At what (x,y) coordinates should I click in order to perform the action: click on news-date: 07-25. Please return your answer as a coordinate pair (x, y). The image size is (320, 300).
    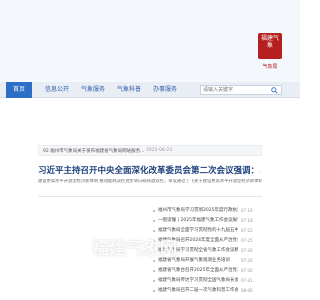
    Looking at the image, I should click on (247, 240).